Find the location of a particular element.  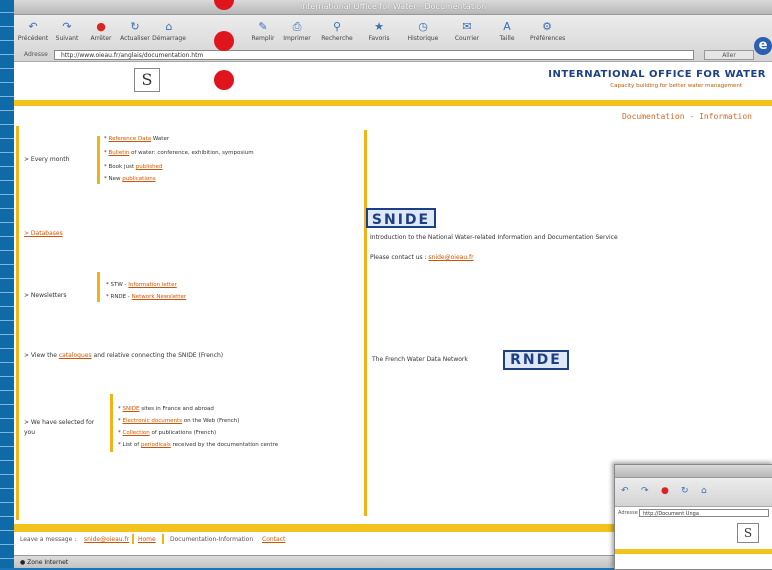

list-item: * Collection of publications (French) is located at coordinates (167, 433).